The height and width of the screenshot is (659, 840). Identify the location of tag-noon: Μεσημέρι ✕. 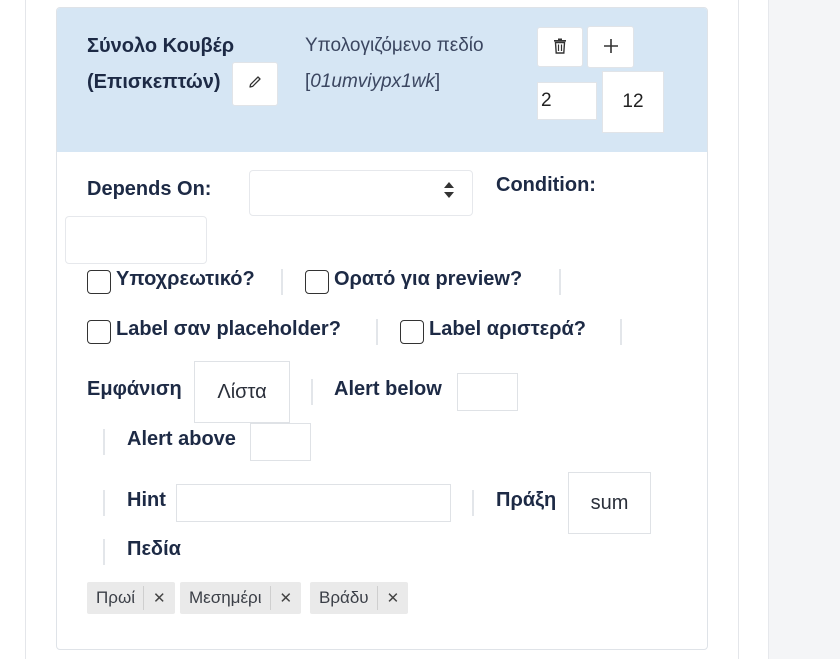
(241, 598).